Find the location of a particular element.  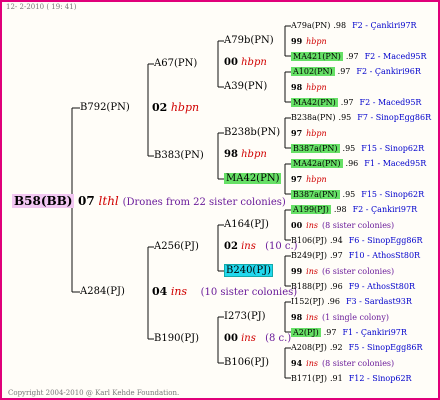

gen1-top-type: hbpn is located at coordinates (185, 107).